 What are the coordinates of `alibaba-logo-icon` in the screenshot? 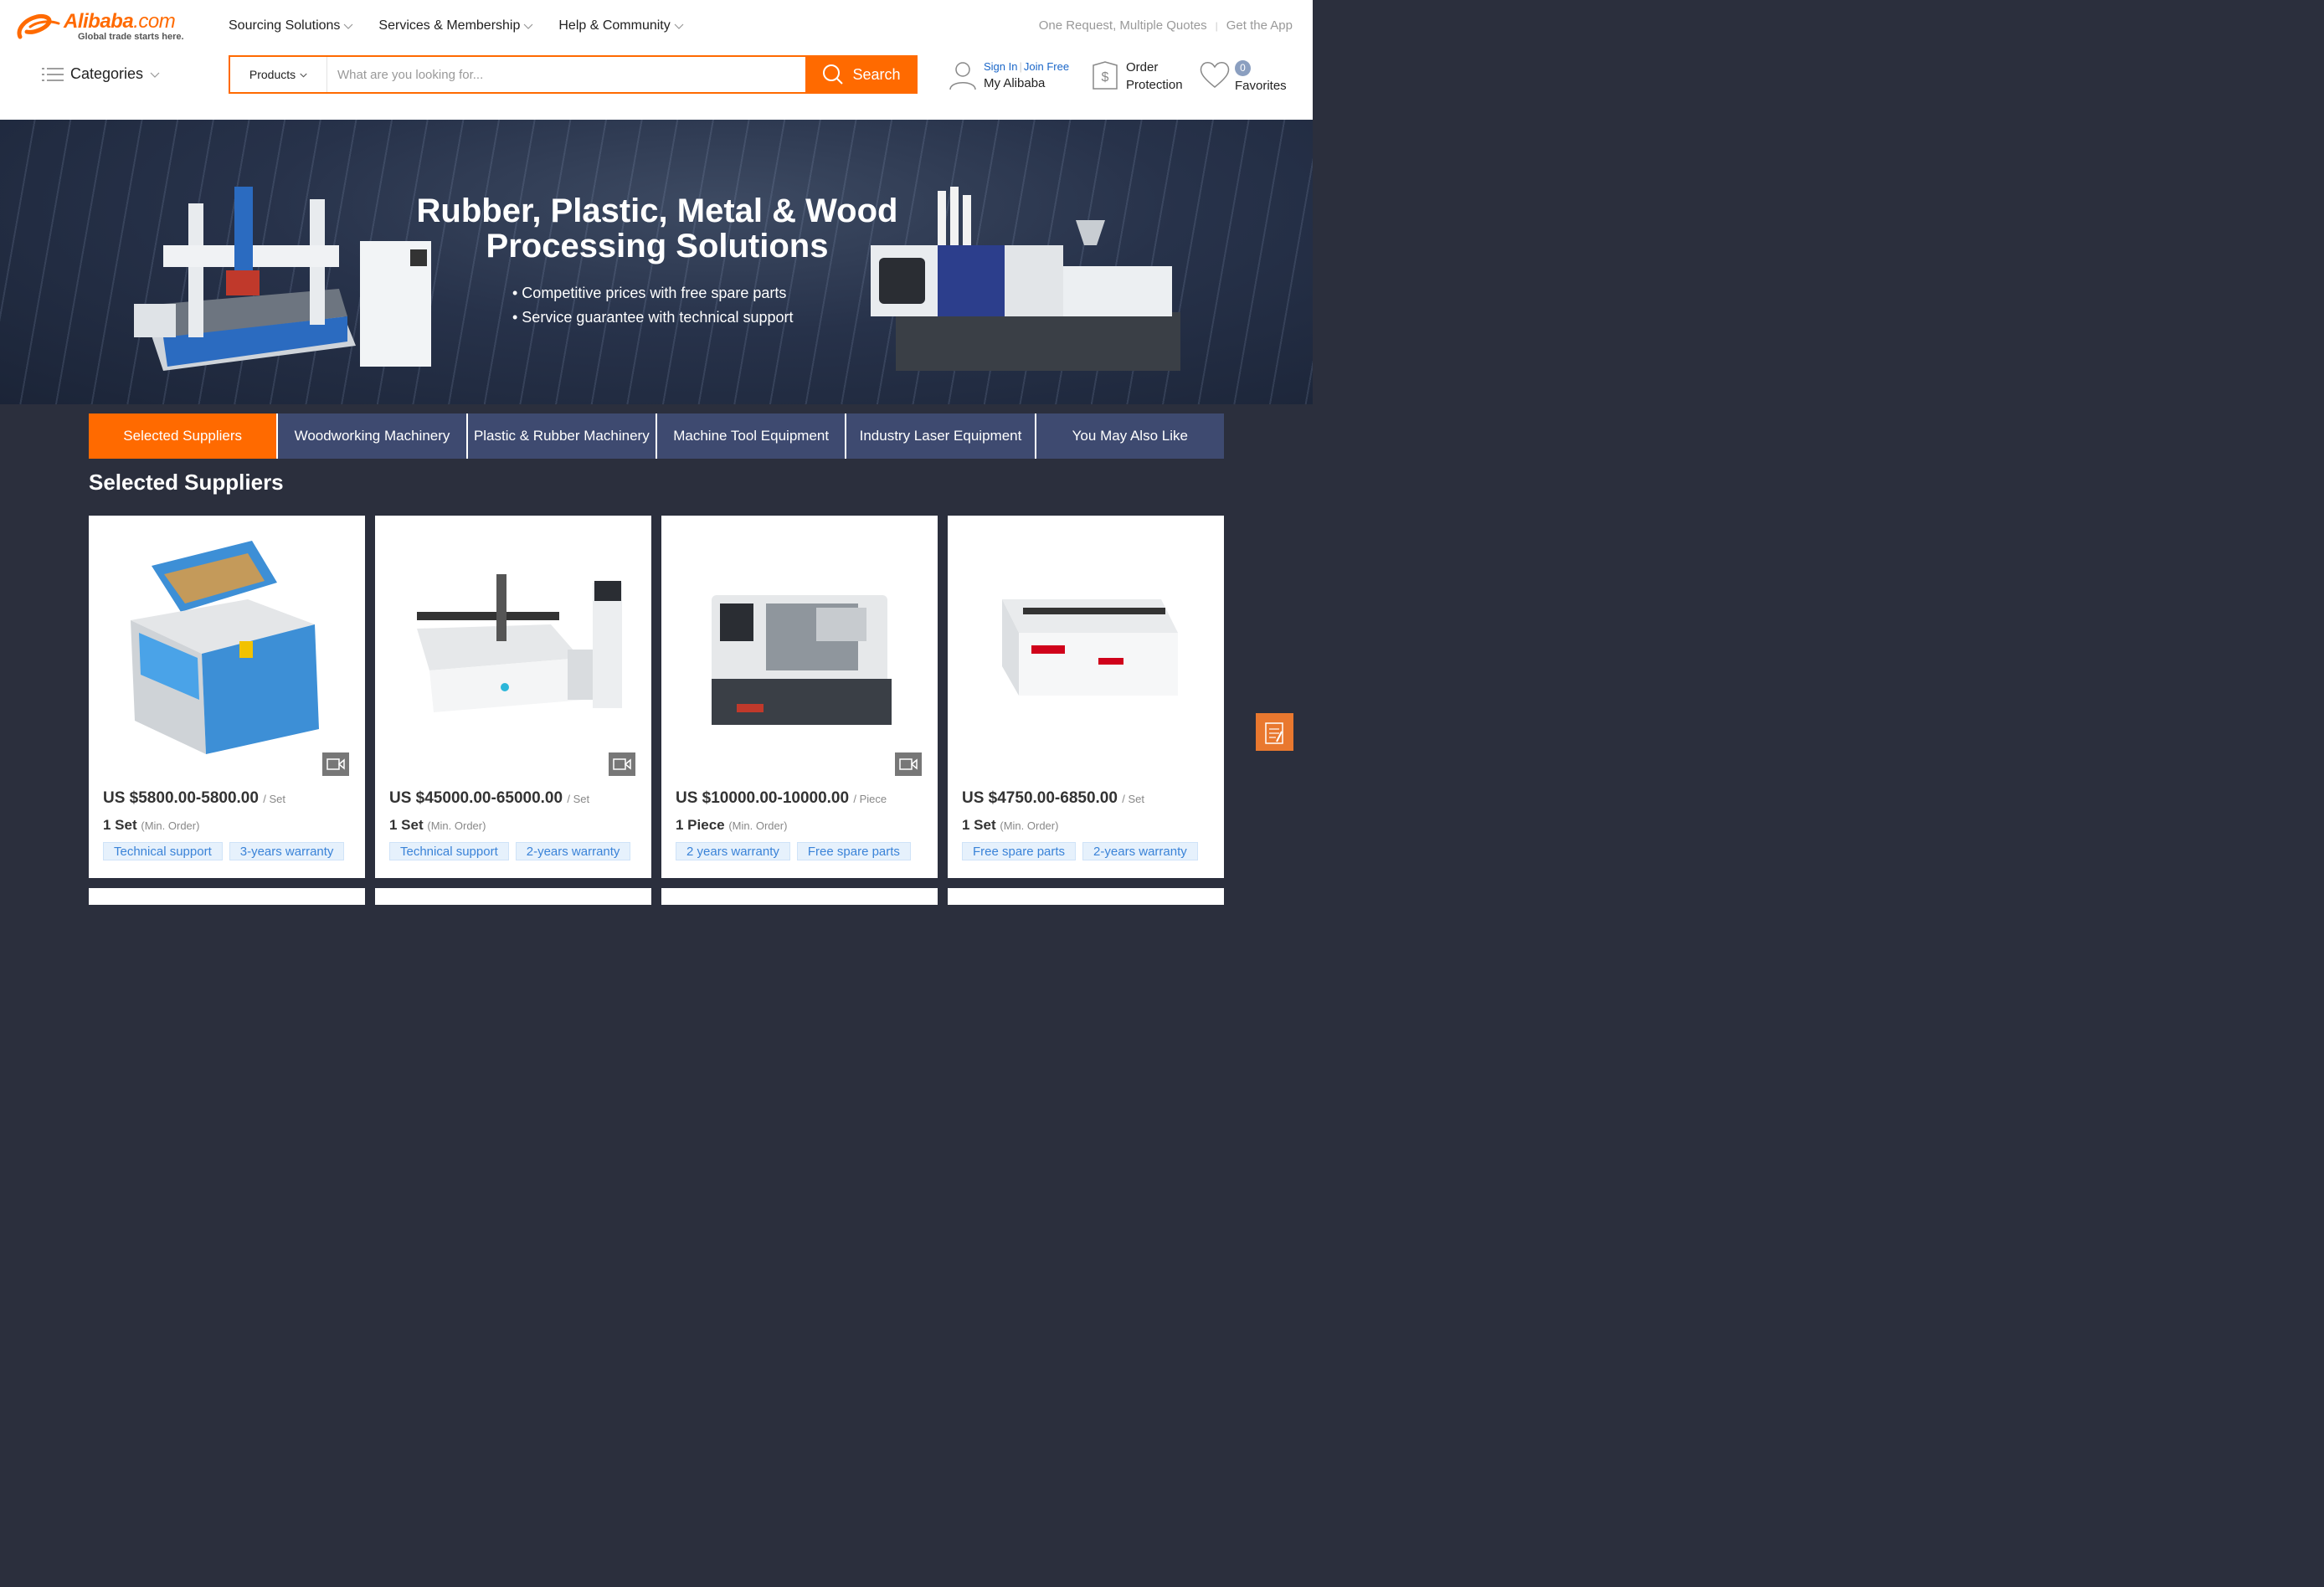 It's located at (38, 27).